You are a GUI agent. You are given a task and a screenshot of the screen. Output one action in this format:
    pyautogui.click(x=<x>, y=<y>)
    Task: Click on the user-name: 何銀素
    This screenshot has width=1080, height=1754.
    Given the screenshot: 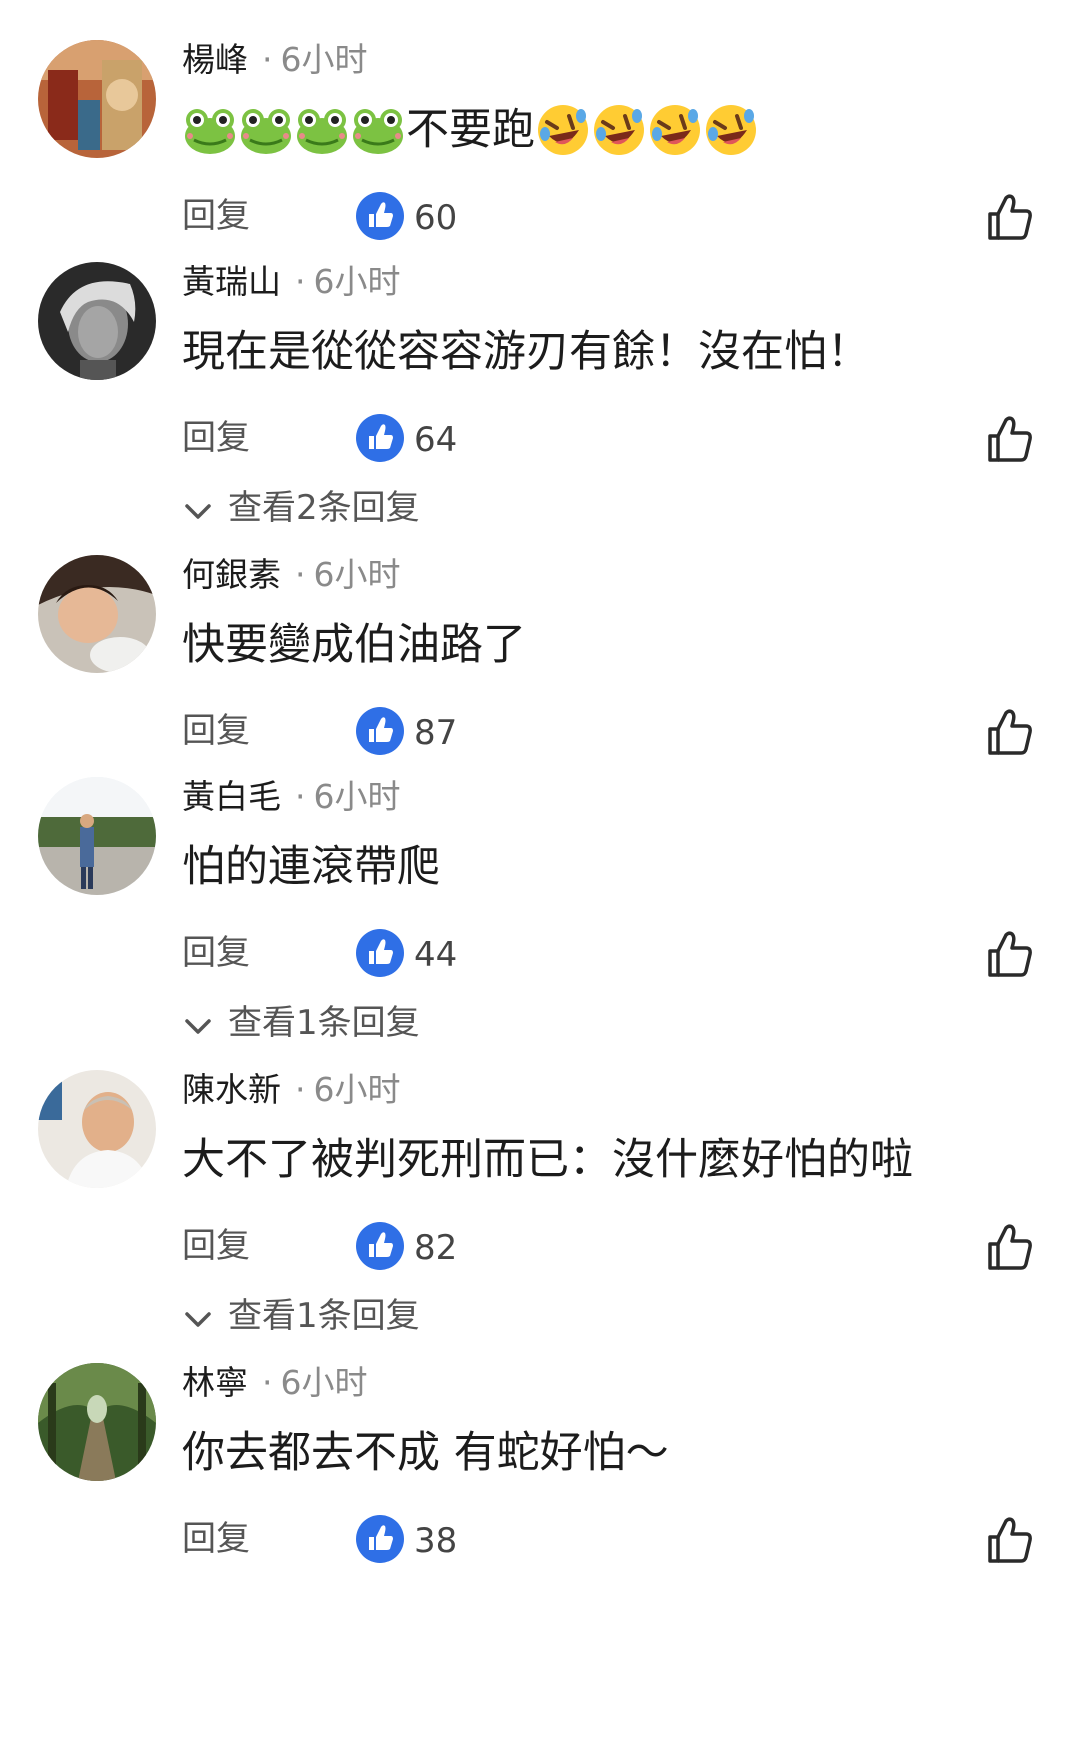 What is the action you would take?
    pyautogui.click(x=231, y=574)
    